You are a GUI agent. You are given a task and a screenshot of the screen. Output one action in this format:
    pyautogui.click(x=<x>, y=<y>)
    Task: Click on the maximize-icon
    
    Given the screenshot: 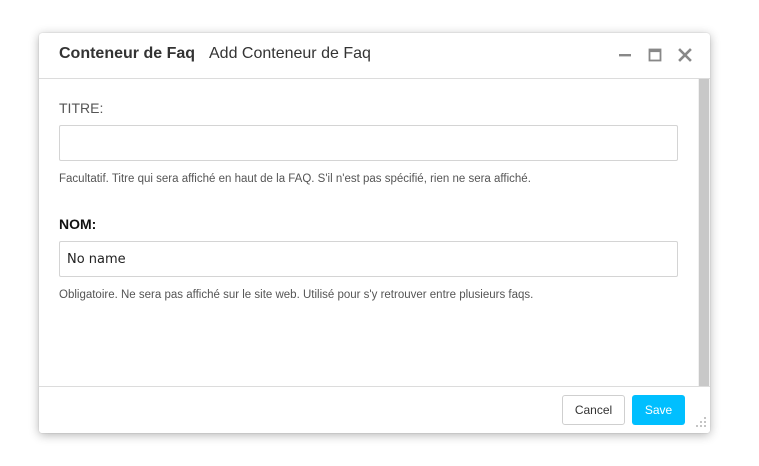 What is the action you would take?
    pyautogui.click(x=655, y=55)
    